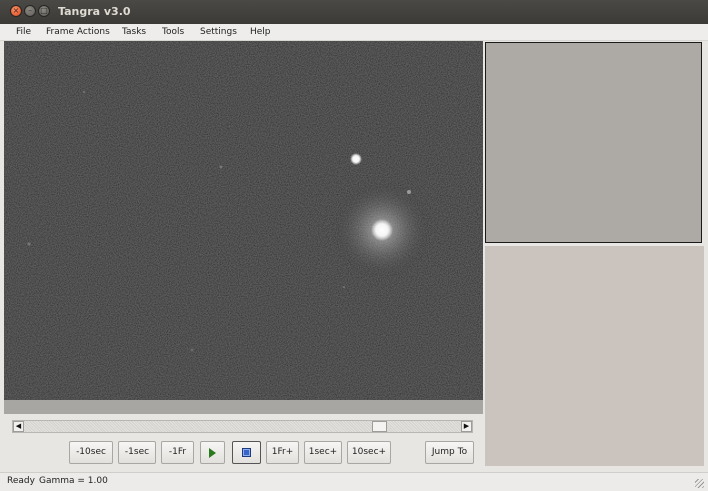 This screenshot has height=491, width=708. What do you see at coordinates (354, 12) in the screenshot?
I see `title-bar: × – □ Tangra v3.0` at bounding box center [354, 12].